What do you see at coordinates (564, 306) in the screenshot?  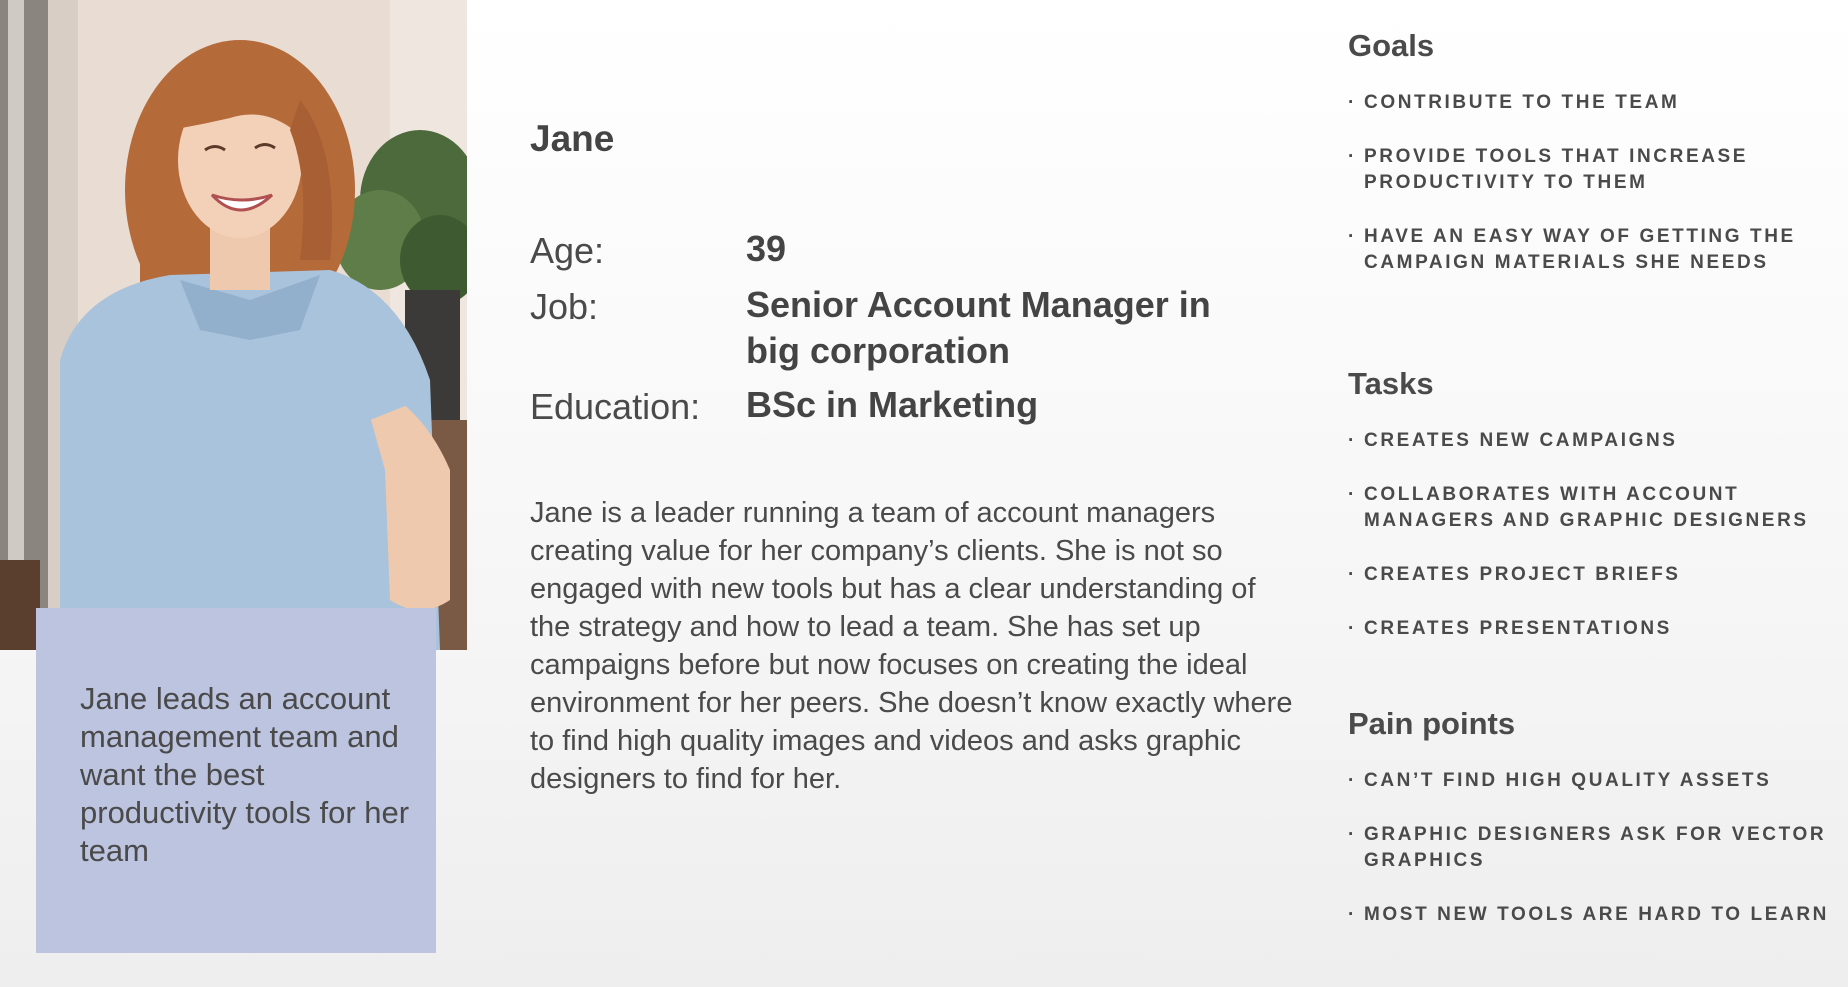 I see `job-label: Job:` at bounding box center [564, 306].